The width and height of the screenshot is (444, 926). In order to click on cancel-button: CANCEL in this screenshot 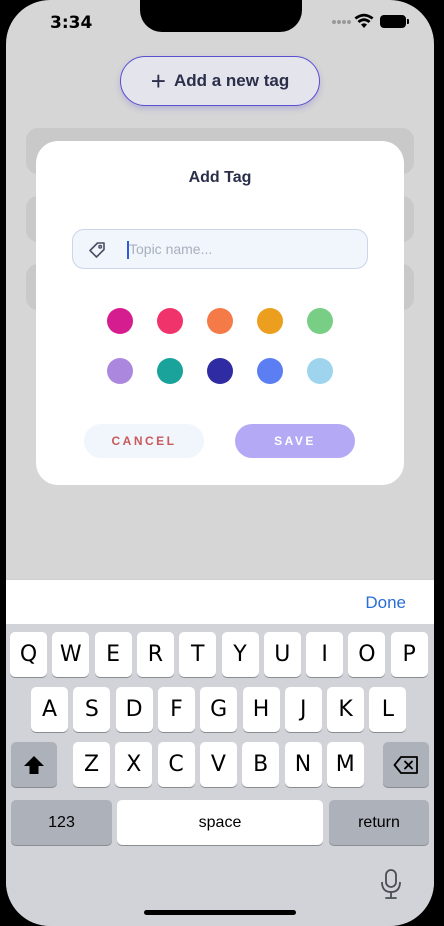, I will do `click(144, 441)`.